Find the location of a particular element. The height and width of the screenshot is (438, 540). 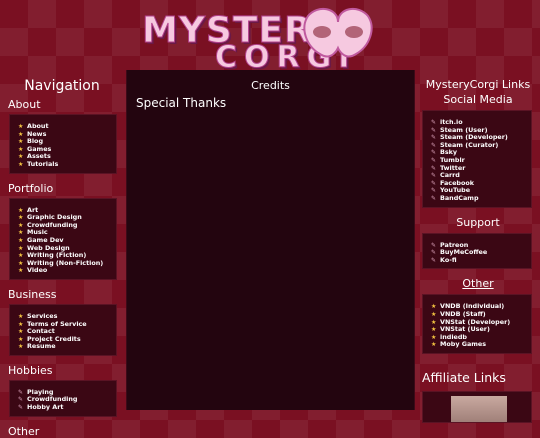

nav-link-label: Hobby Art is located at coordinates (45, 407).